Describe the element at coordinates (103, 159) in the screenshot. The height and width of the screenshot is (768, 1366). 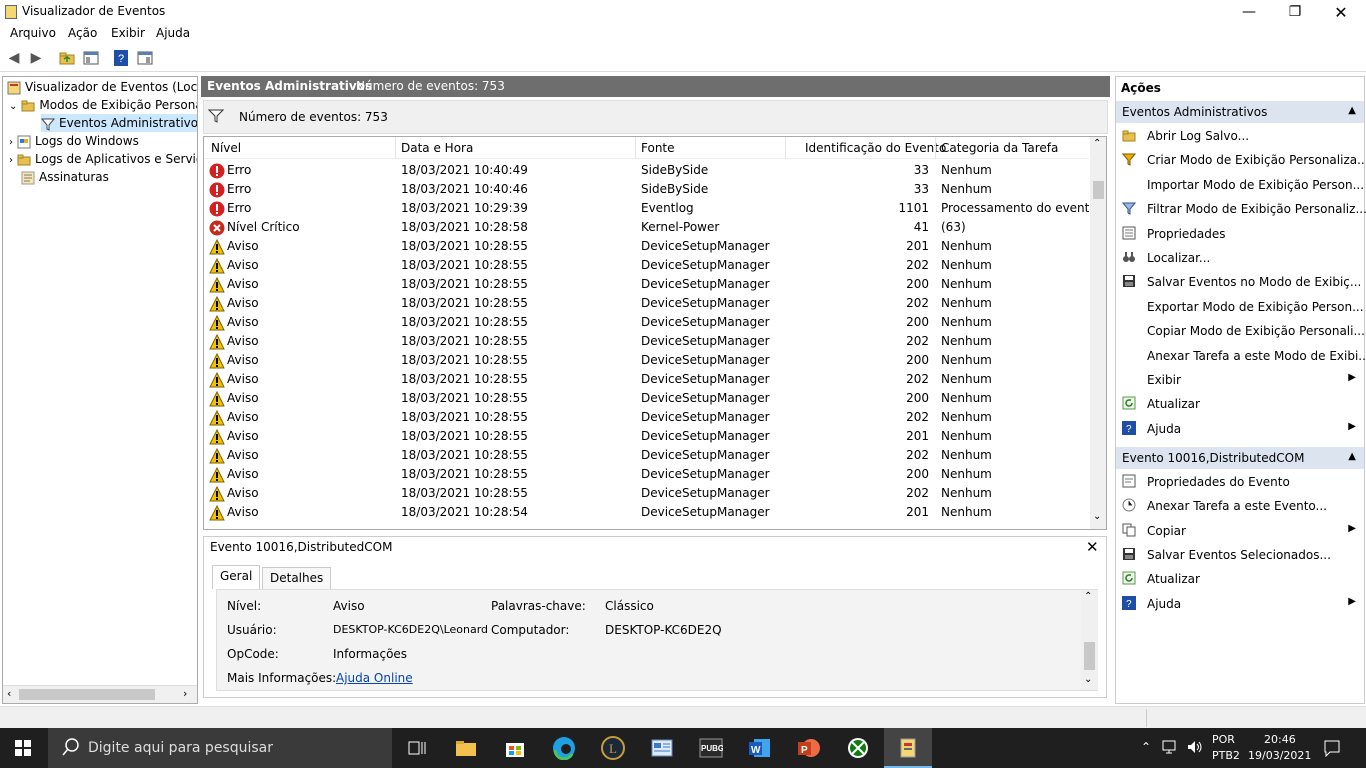
I see `tree-item-app-logs: › Logs de Aplicativos e Serviço` at that location.